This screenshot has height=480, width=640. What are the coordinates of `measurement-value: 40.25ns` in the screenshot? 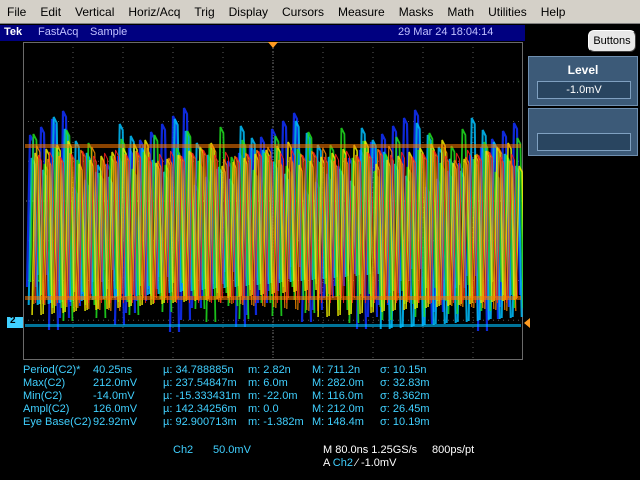 It's located at (113, 370).